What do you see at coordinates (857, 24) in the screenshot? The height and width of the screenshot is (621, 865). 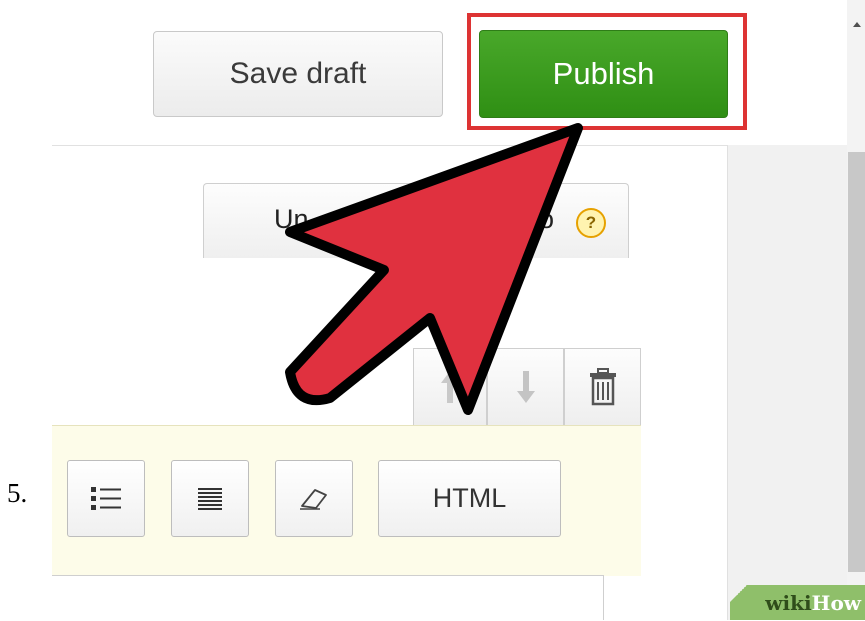 I see `scroll-up-arrow-icon` at bounding box center [857, 24].